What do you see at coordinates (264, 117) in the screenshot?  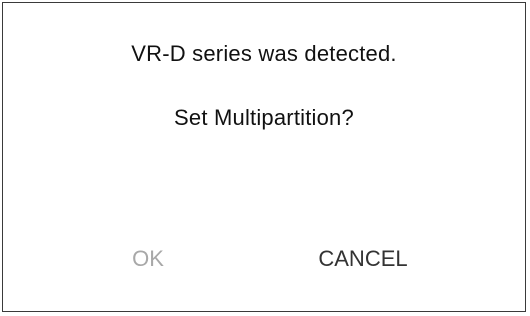 I see `multipartition-question: Set Multipartition?` at bounding box center [264, 117].